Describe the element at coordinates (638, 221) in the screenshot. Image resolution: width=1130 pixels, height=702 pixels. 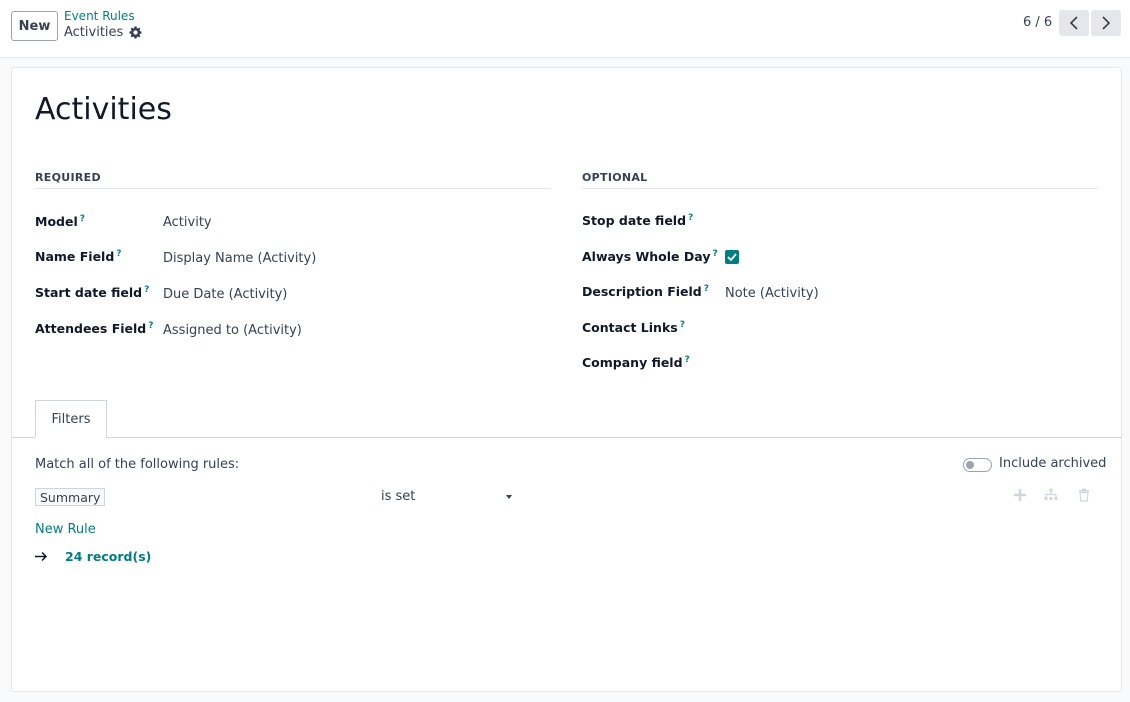
I see `stop-date-field-label: Stop date field?` at that location.